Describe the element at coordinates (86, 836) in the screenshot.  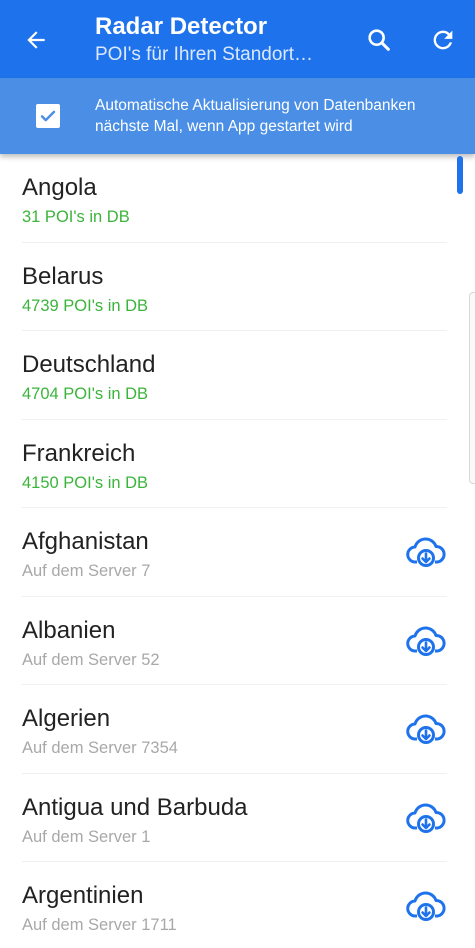
I see `country-status: Auf dem Server 1` at that location.